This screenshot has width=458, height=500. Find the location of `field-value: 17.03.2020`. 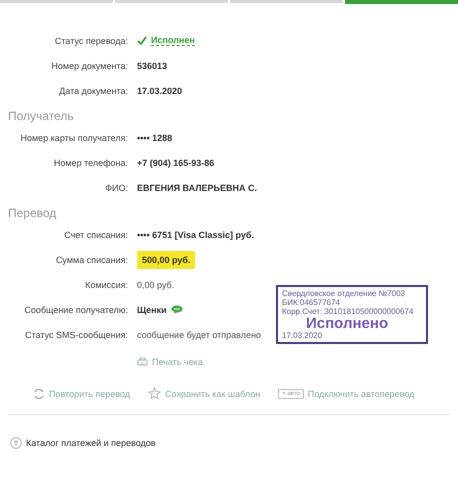

field-value: 17.03.2020 is located at coordinates (159, 91).